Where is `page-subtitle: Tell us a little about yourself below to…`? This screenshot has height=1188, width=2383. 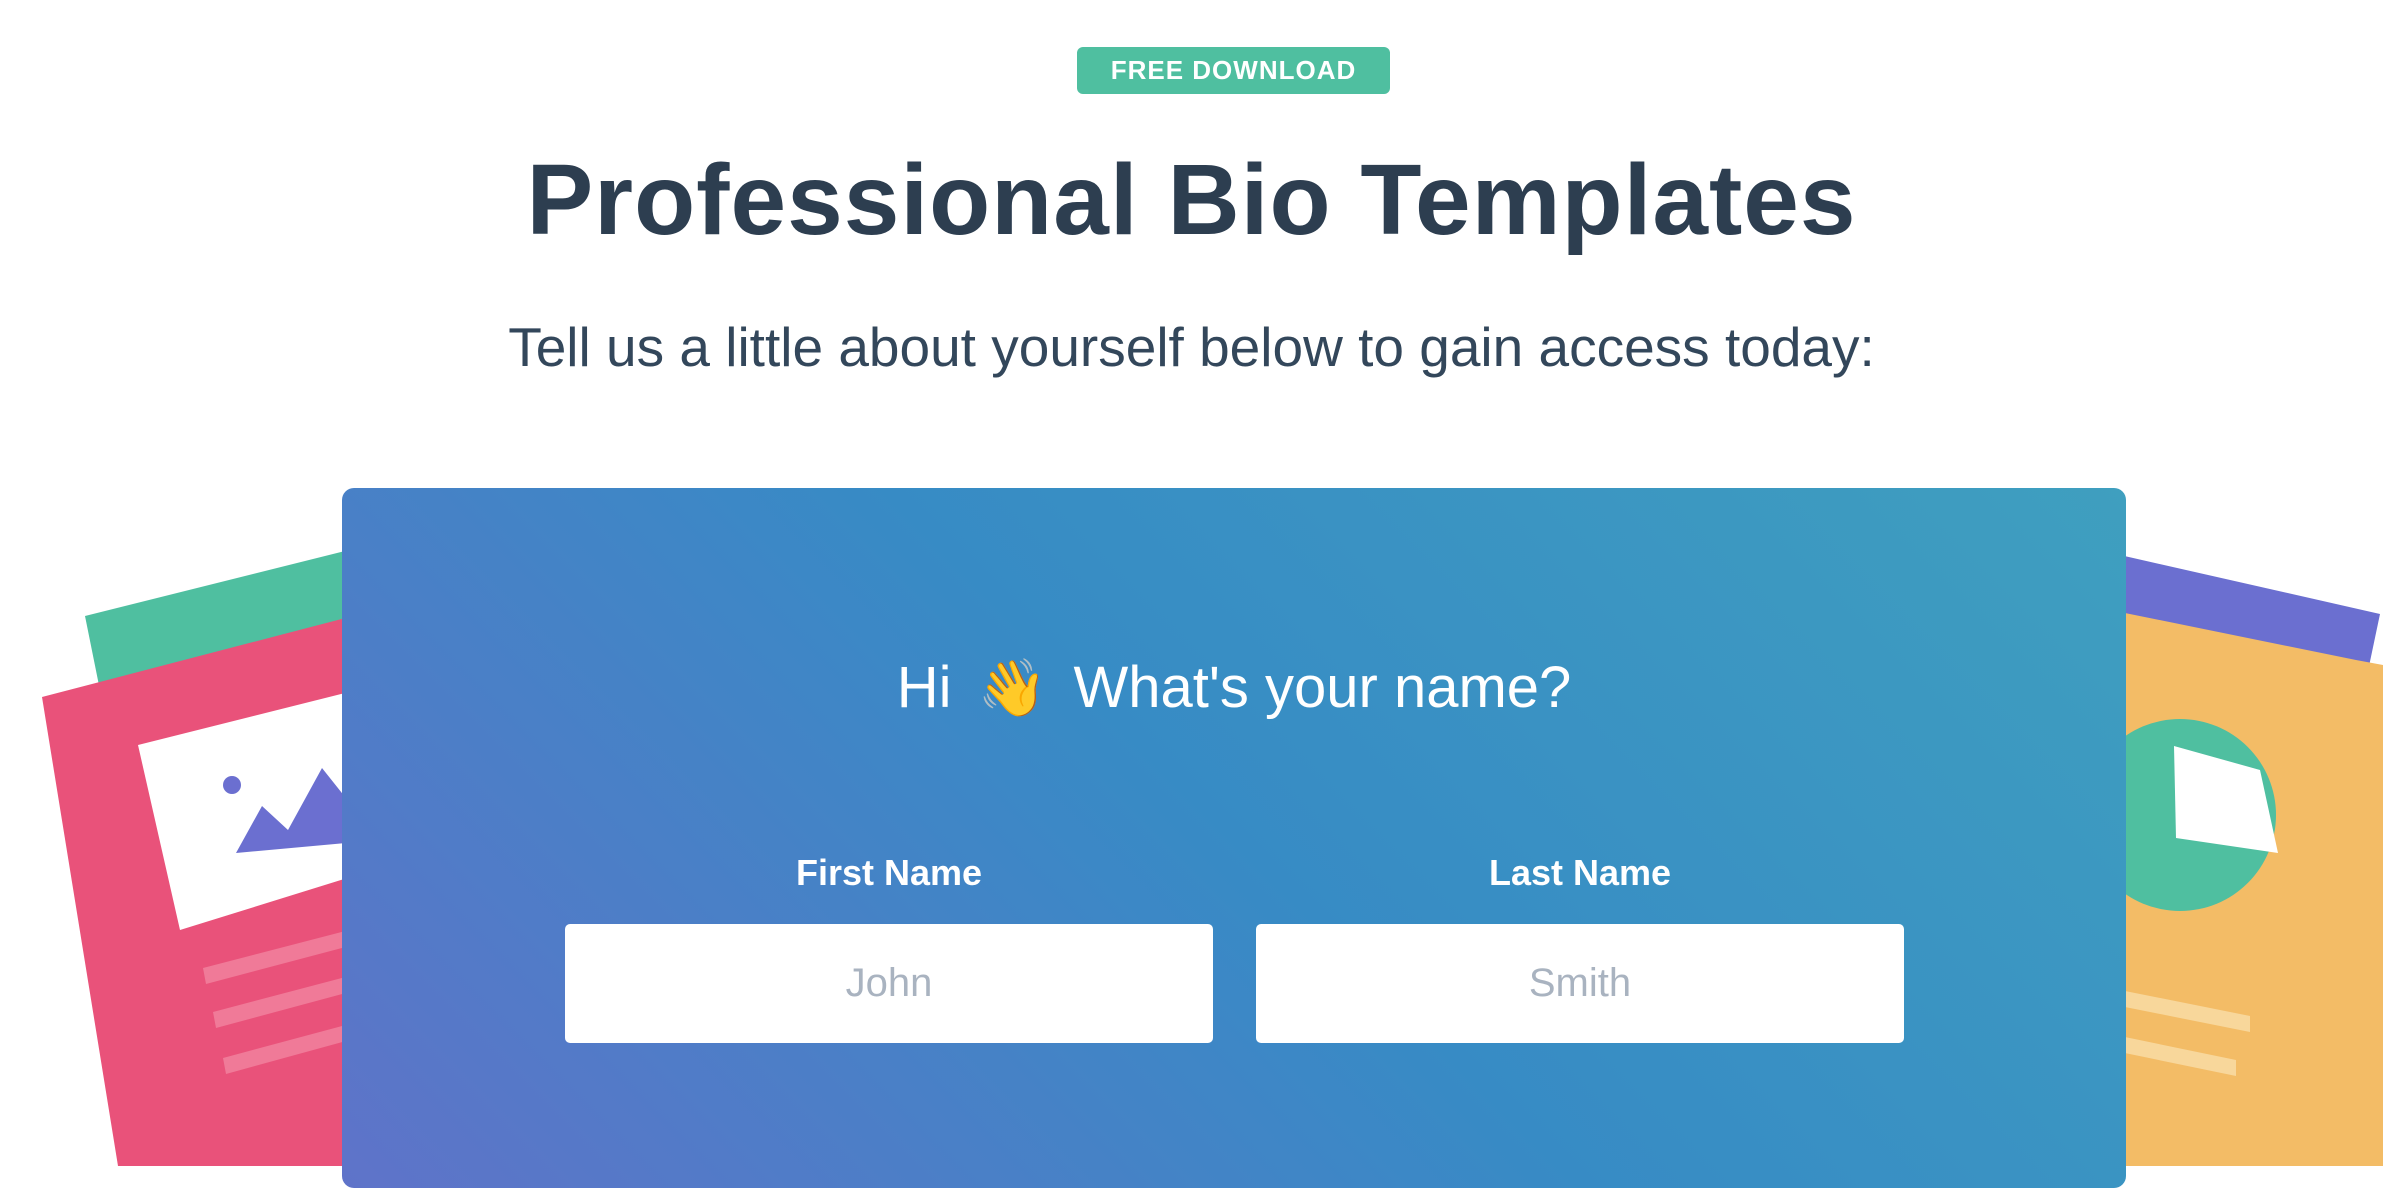 page-subtitle: Tell us a little about yourself below to… is located at coordinates (1191, 347).